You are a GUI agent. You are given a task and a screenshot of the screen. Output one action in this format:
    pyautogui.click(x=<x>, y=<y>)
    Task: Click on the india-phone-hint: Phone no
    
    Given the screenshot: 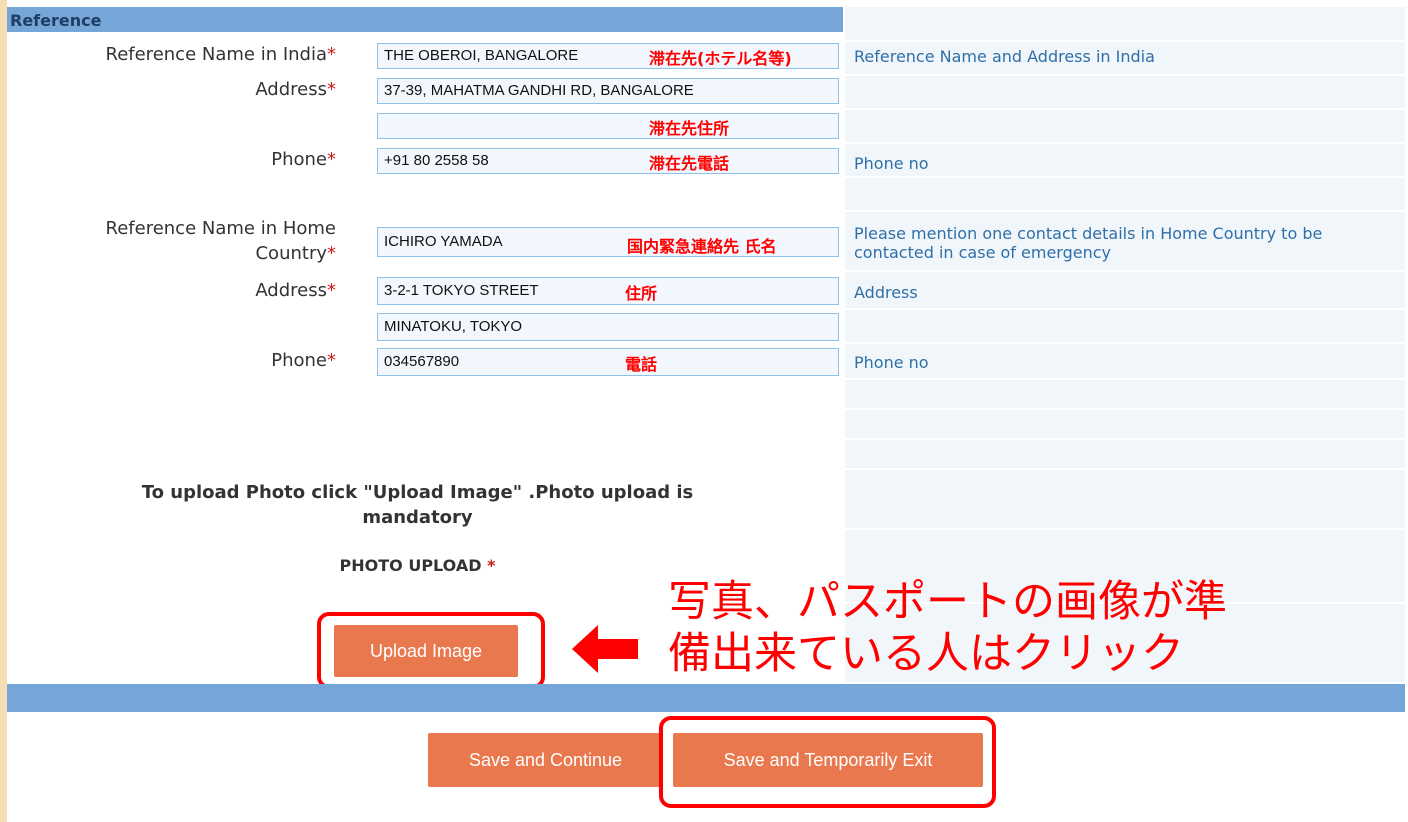 What is the action you would take?
    pyautogui.click(x=891, y=163)
    